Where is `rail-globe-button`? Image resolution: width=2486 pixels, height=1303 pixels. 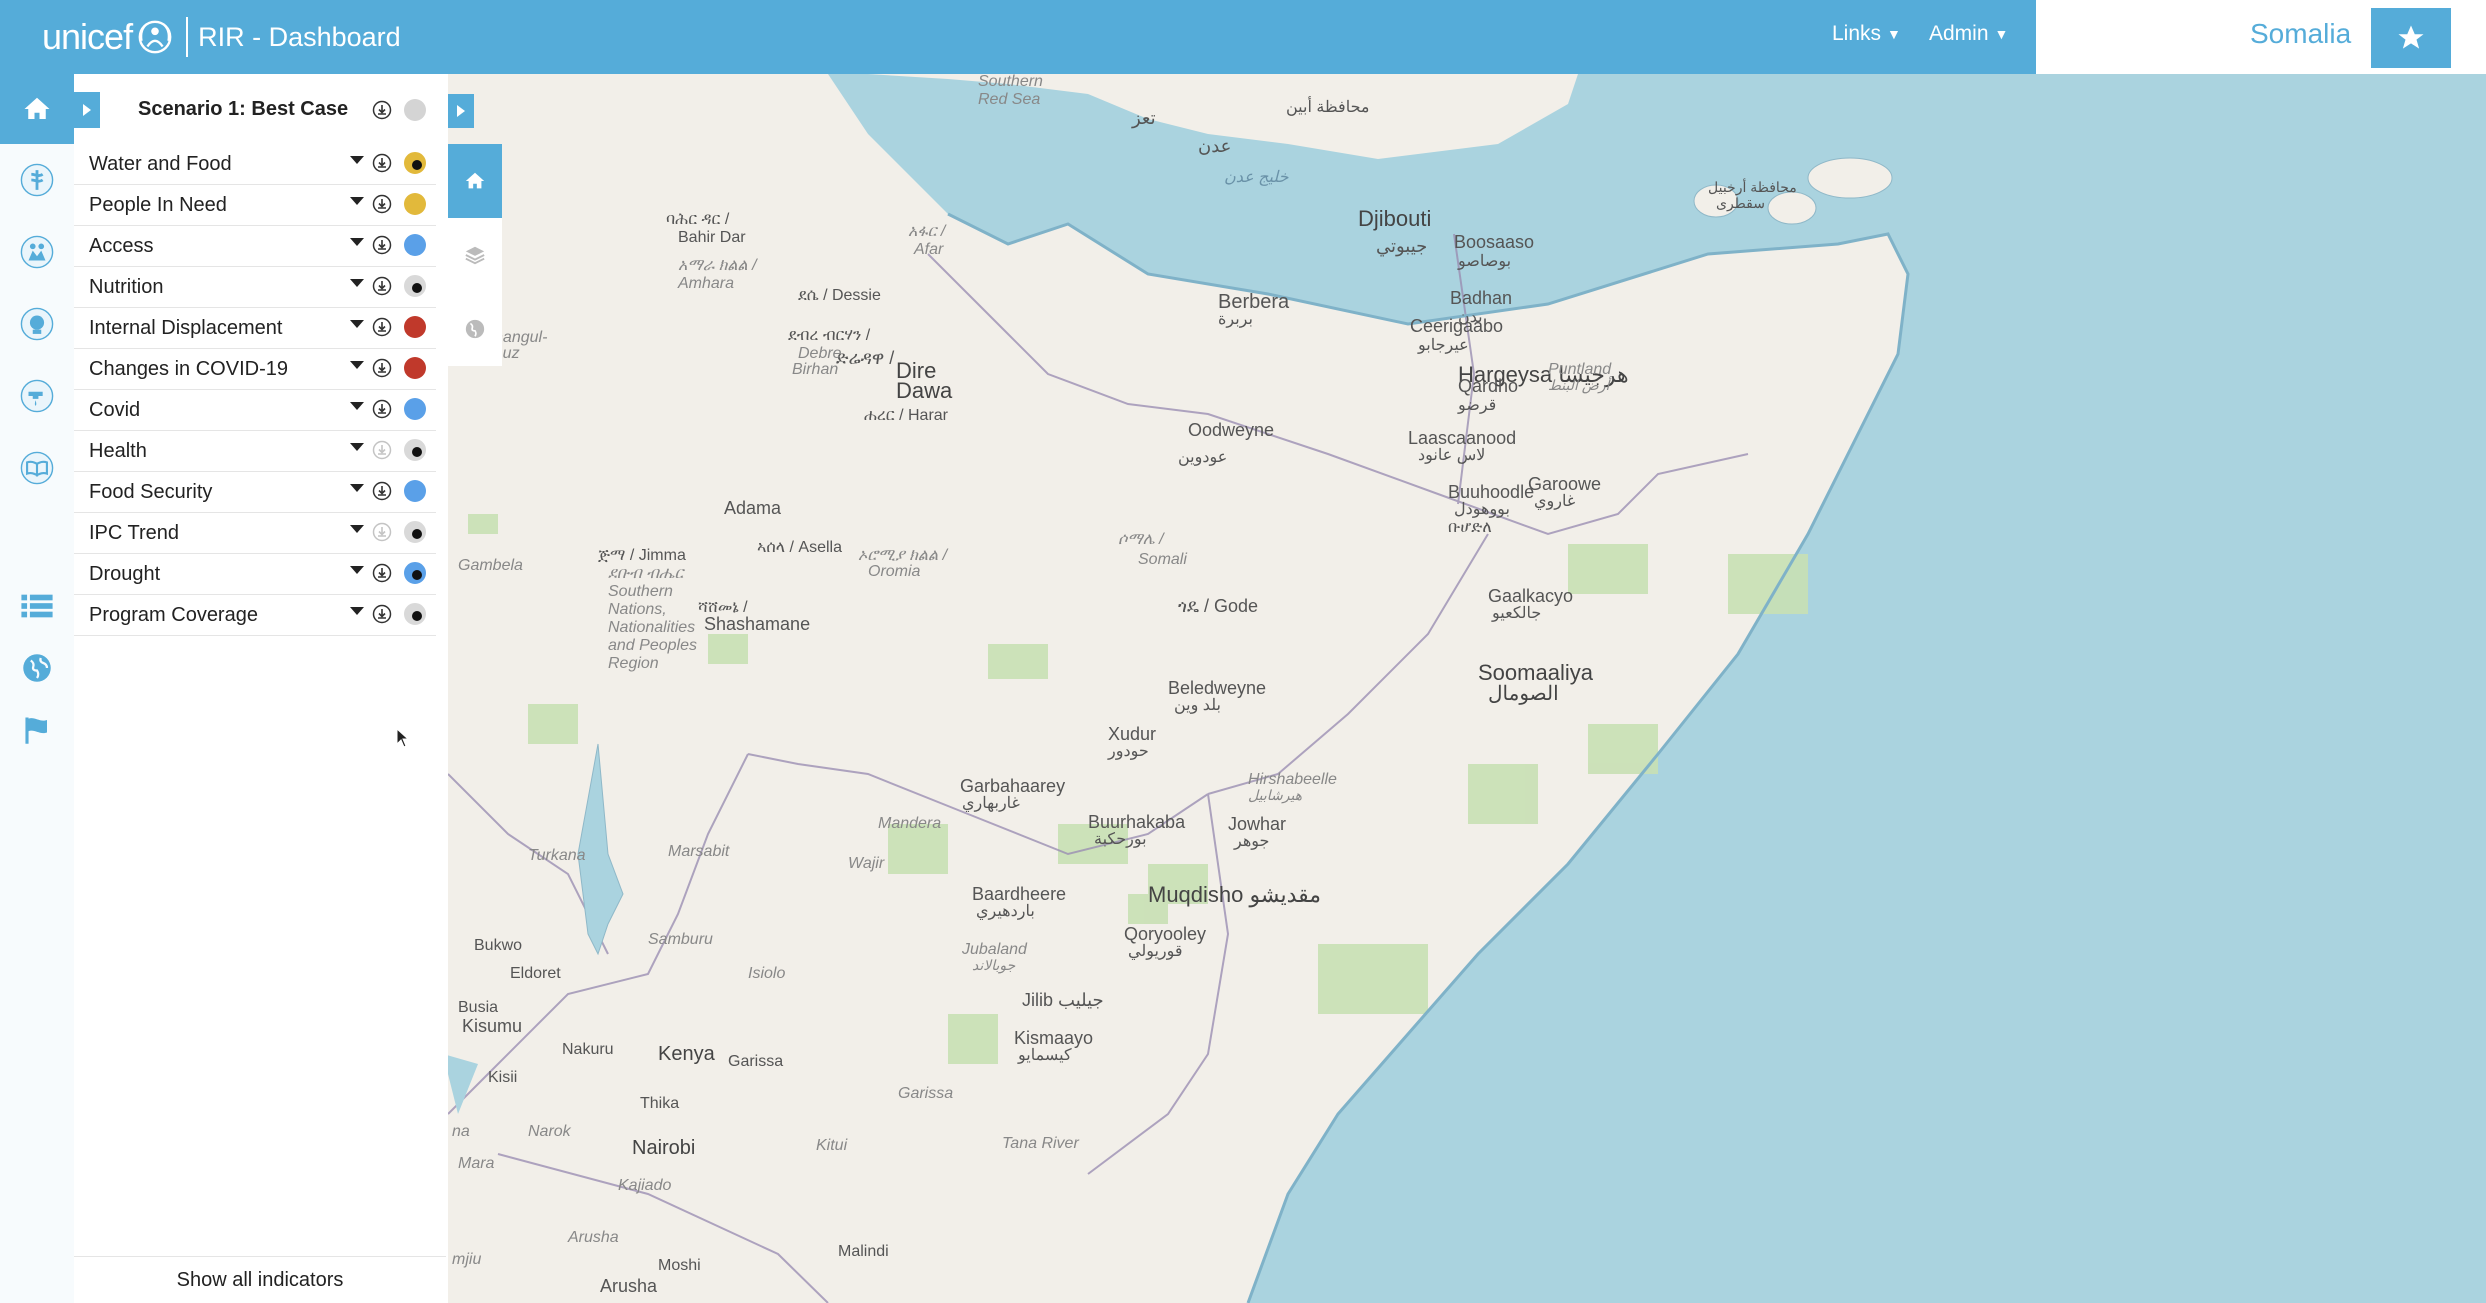
rail-globe-button is located at coordinates (37, 668).